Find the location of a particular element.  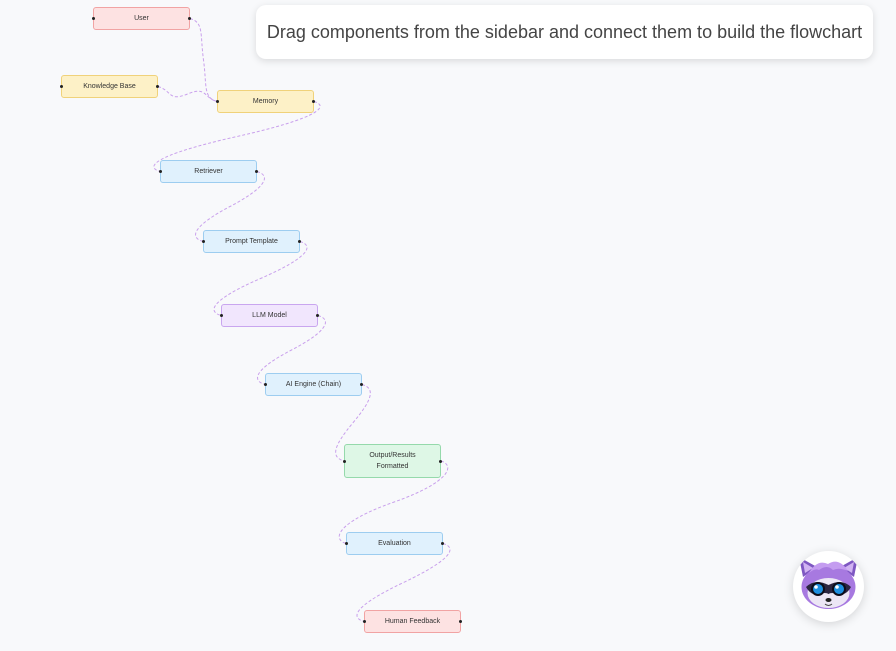

node-user: User is located at coordinates (141, 18).